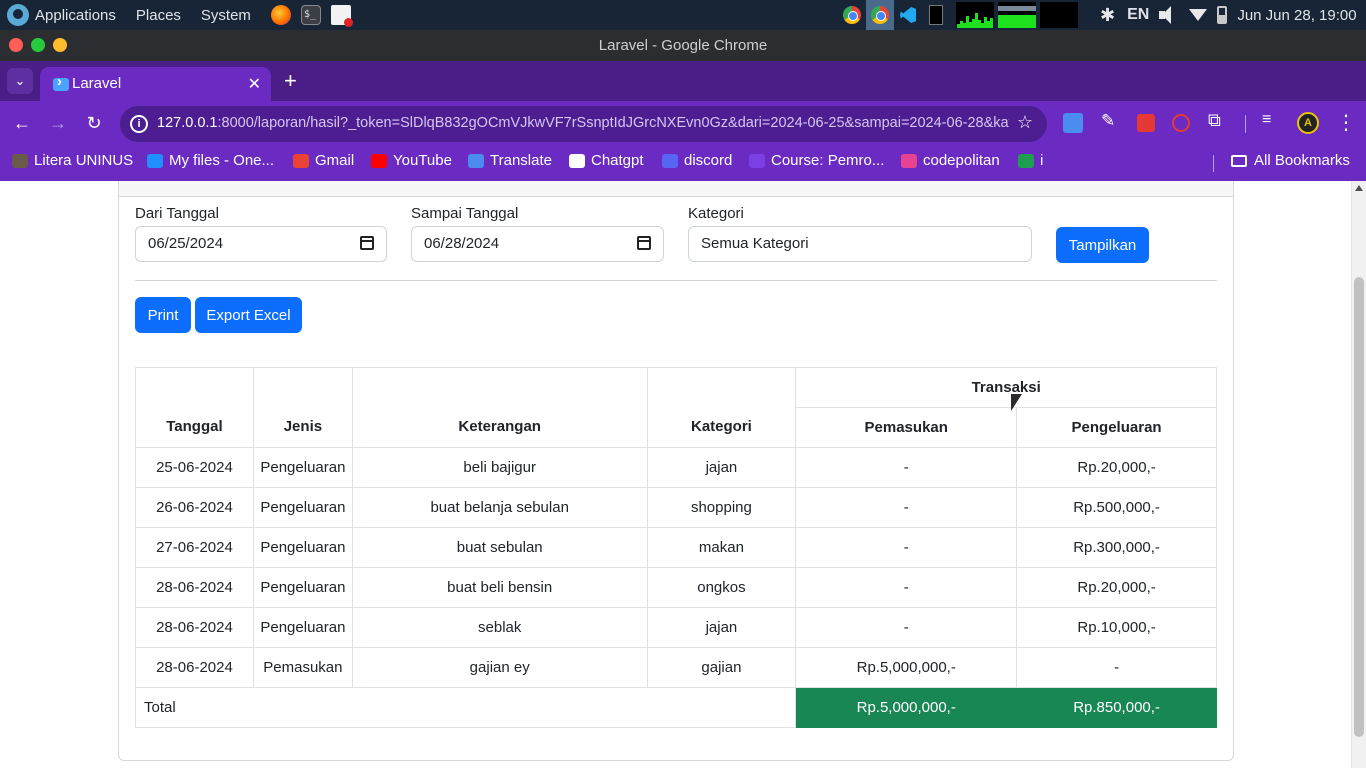  Describe the element at coordinates (499, 547) in the screenshot. I see `cell-keterangan: buat sebulan` at that location.